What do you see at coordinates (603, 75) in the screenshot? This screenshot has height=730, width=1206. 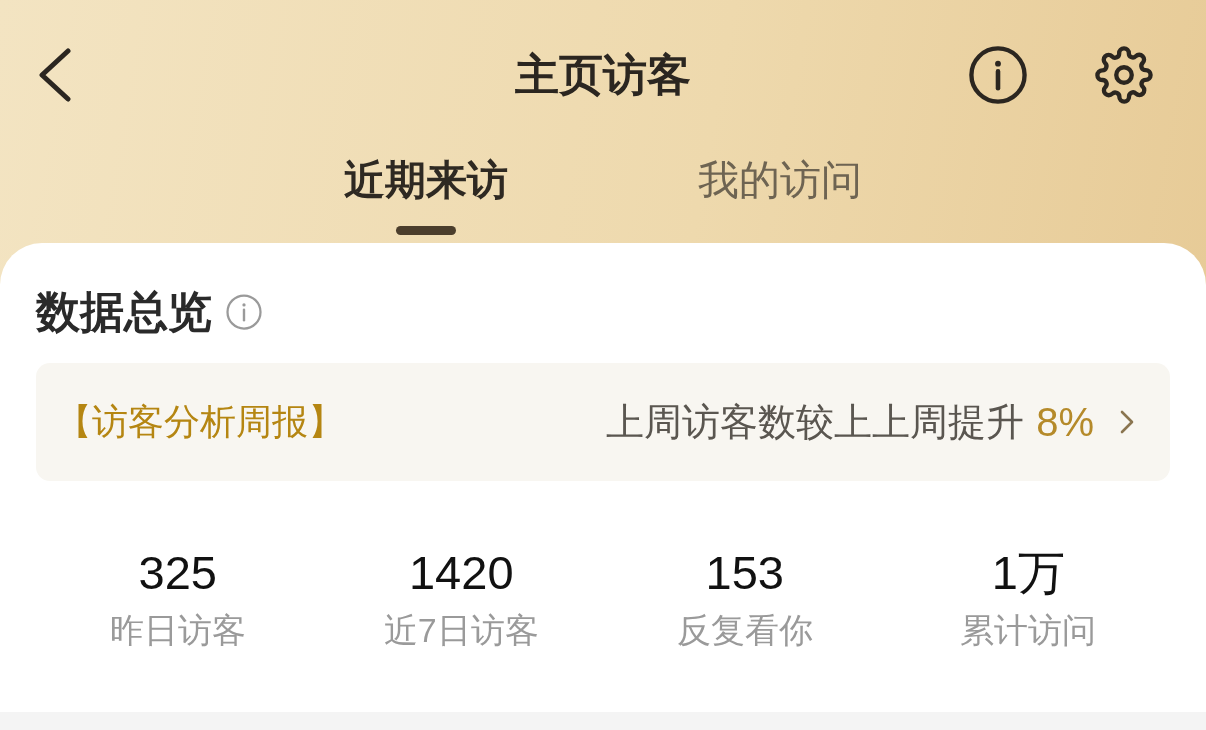 I see `page-title: 主页访客` at bounding box center [603, 75].